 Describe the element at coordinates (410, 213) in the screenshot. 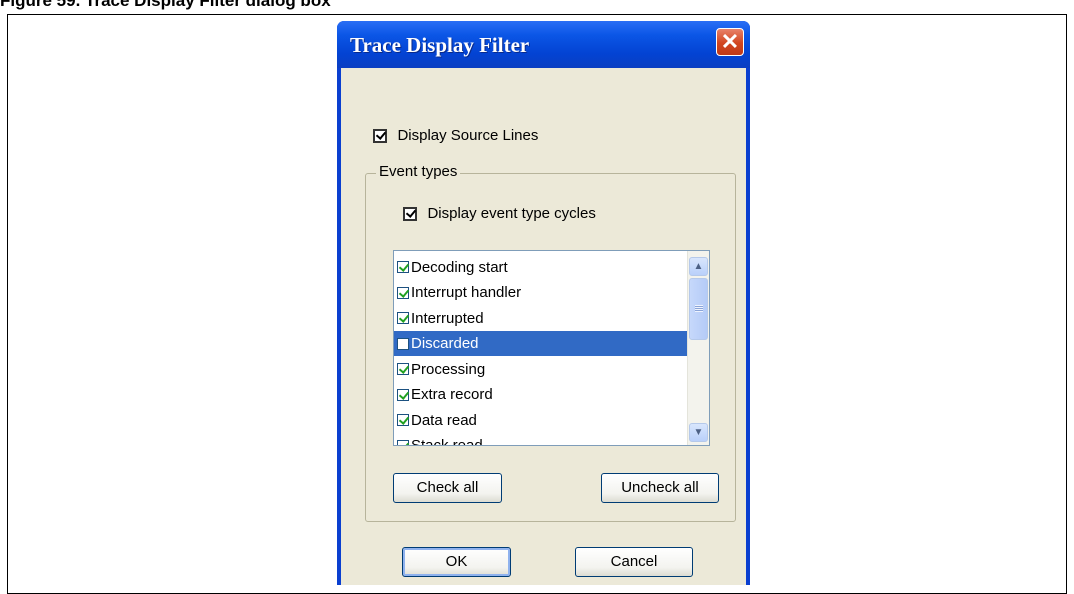

I see `display-event-type-cycles-checkbox` at that location.